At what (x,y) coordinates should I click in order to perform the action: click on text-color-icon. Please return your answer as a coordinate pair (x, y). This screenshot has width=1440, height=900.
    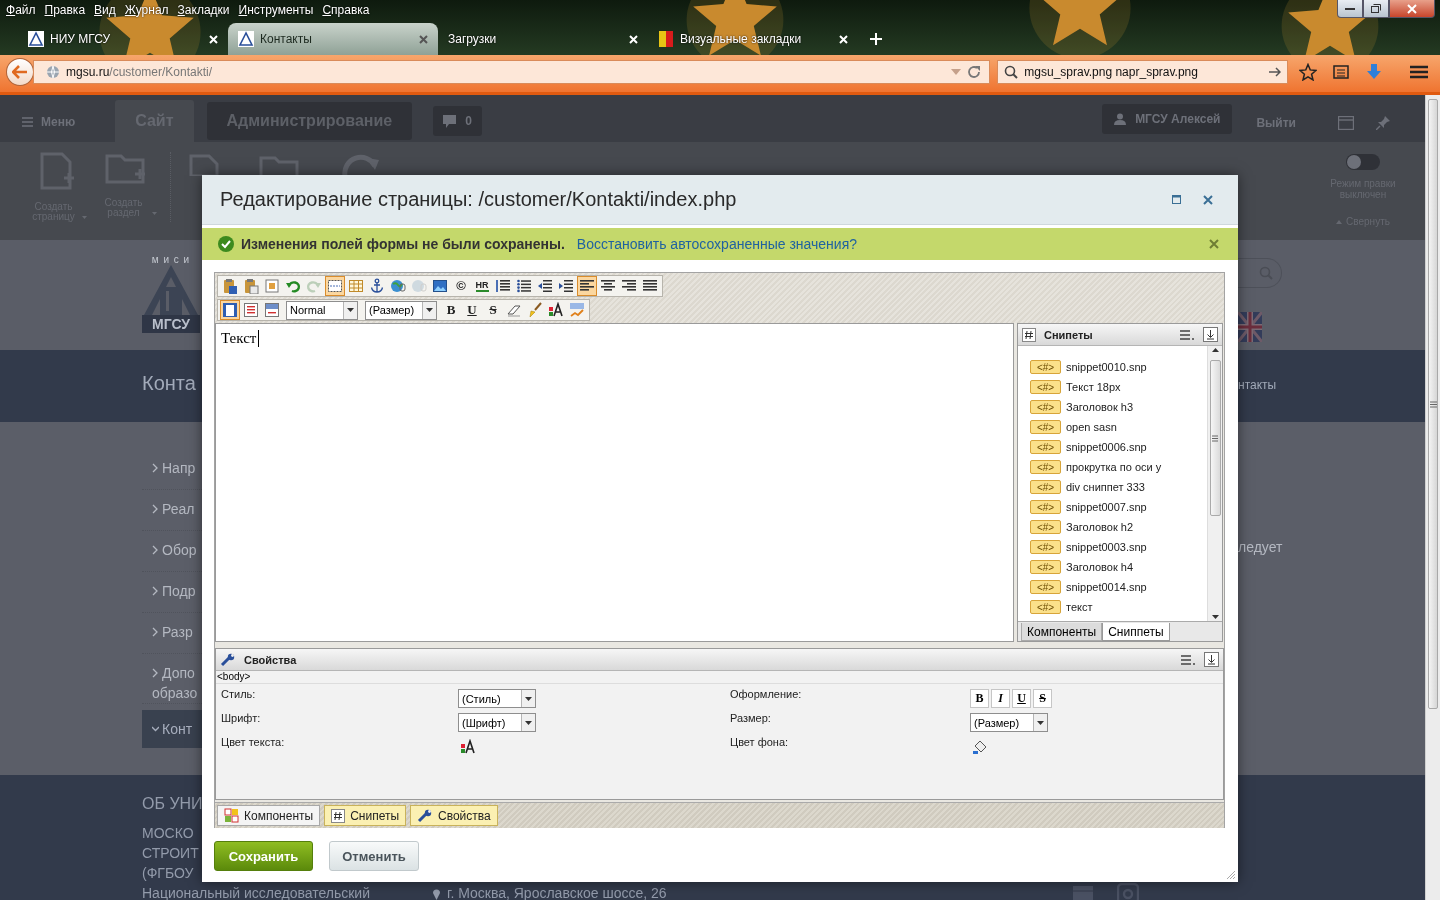
    Looking at the image, I should click on (468, 746).